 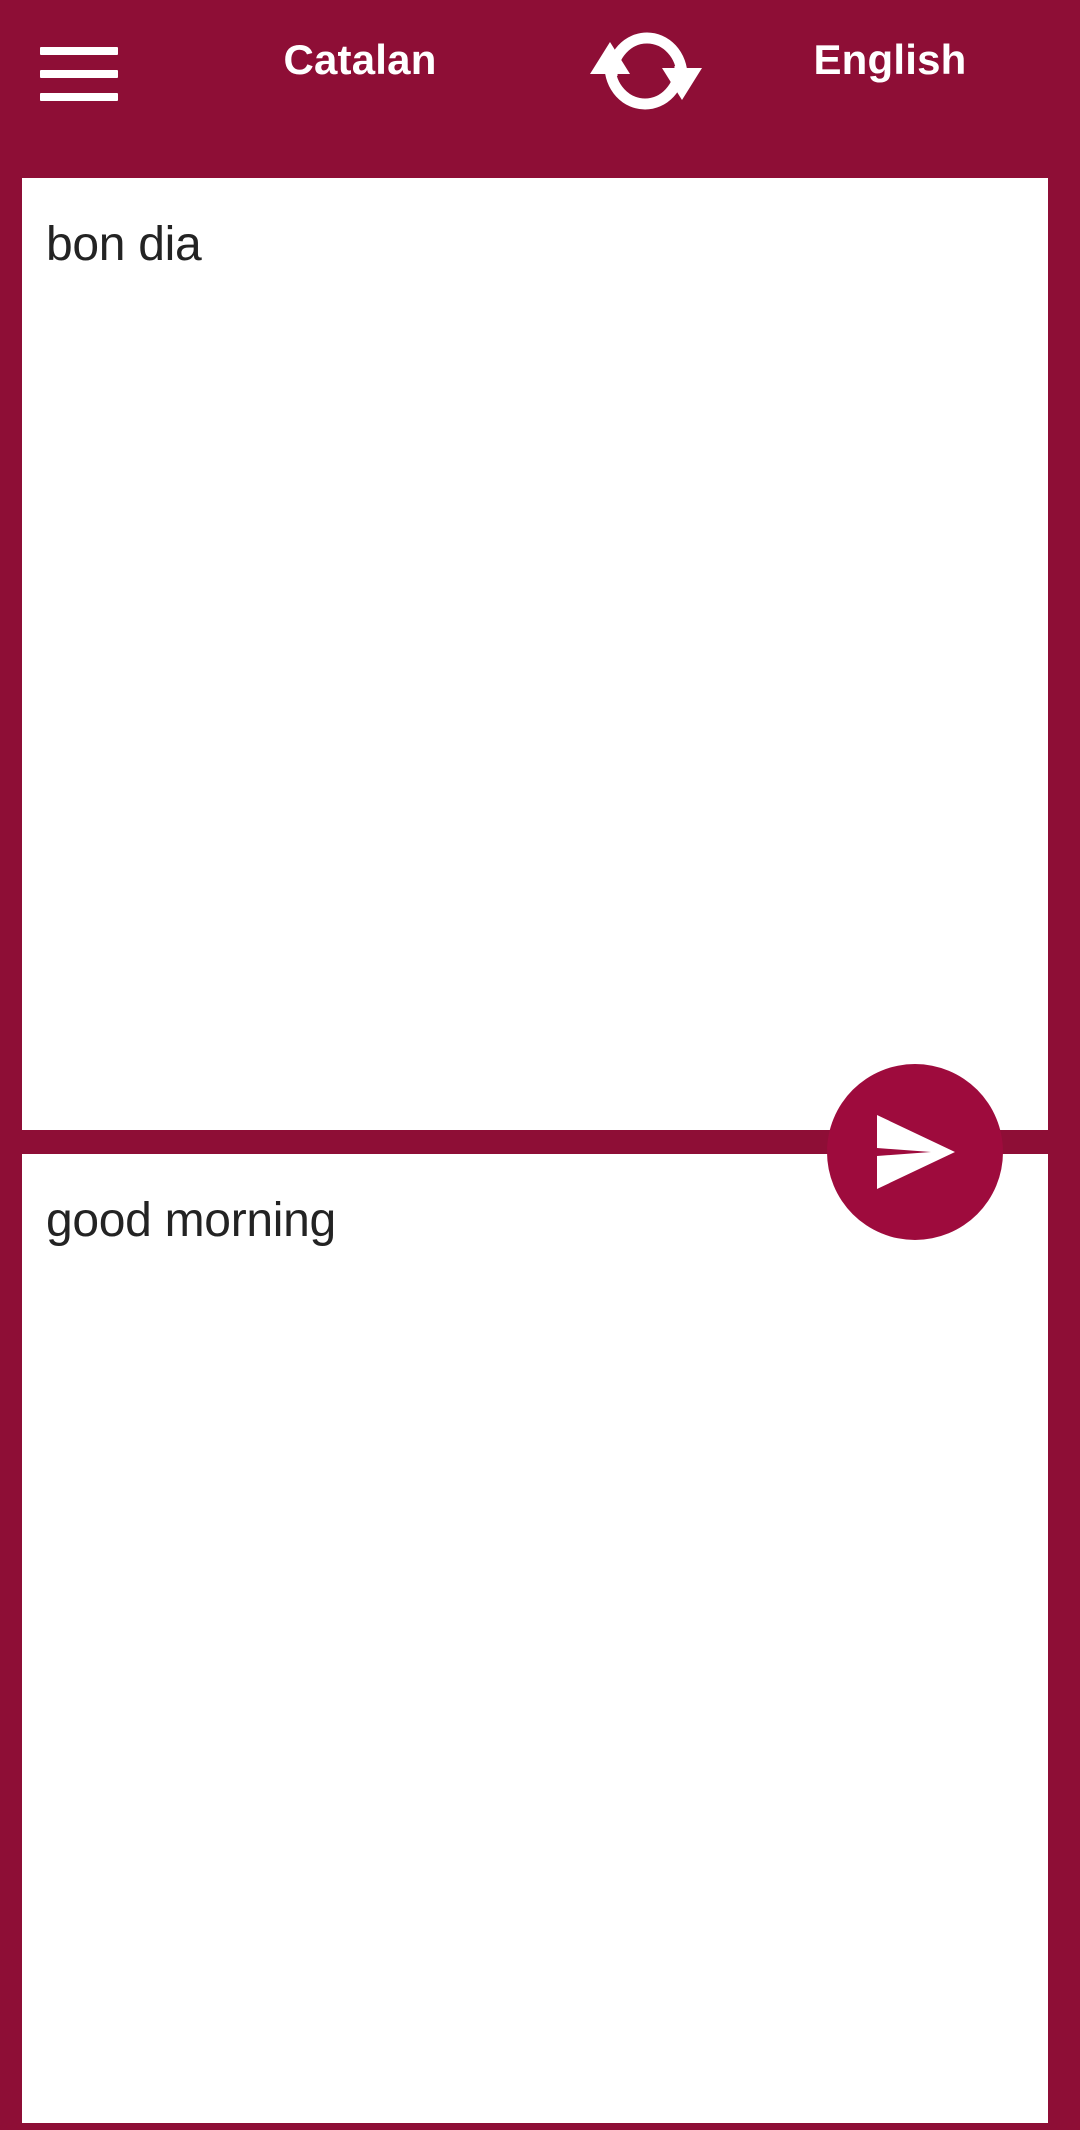 What do you see at coordinates (360, 60) in the screenshot?
I see `source-language-selector: Catalan` at bounding box center [360, 60].